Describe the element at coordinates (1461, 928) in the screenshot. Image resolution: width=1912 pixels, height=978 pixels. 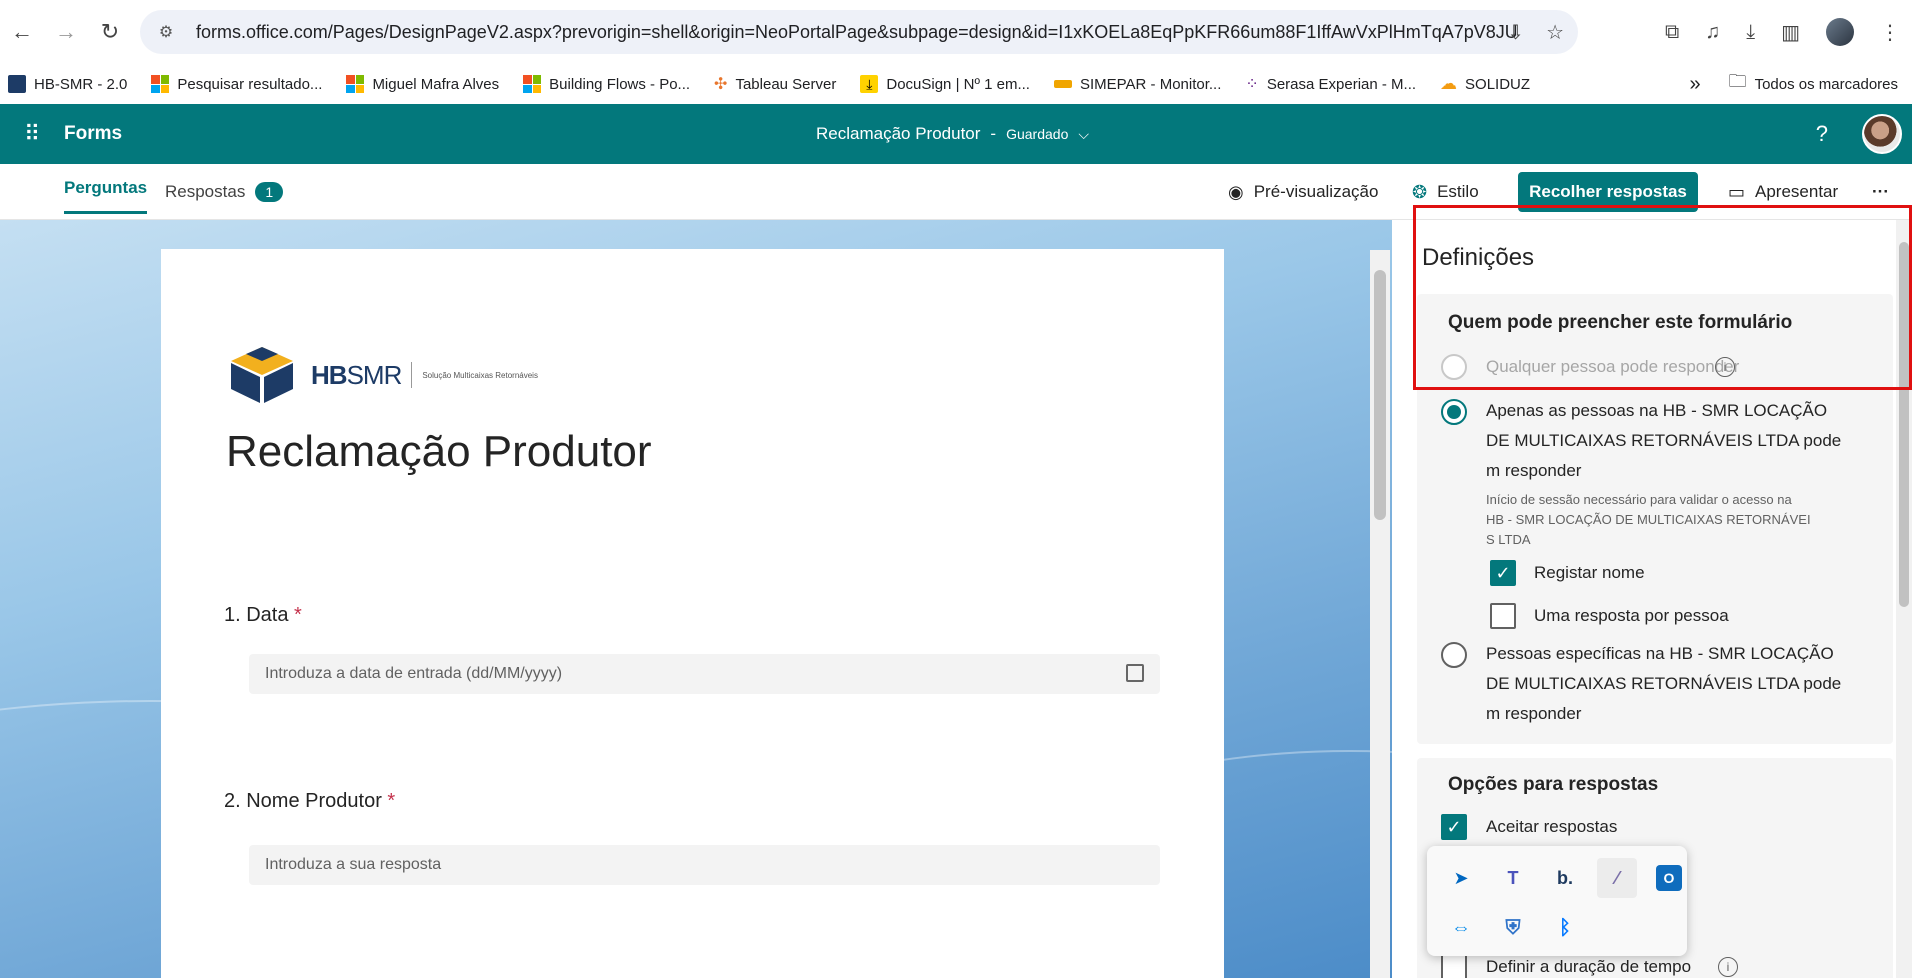
I see `teamviewer-icon: ⇔` at that location.